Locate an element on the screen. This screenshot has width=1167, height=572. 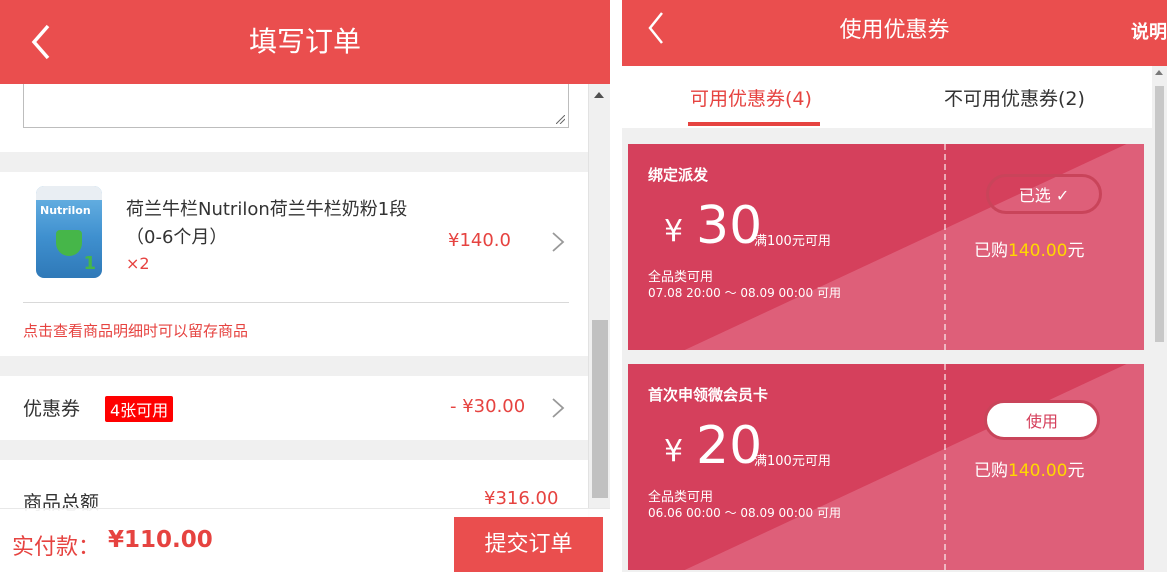
page-title: 使用优惠券 is located at coordinates (894, 30).